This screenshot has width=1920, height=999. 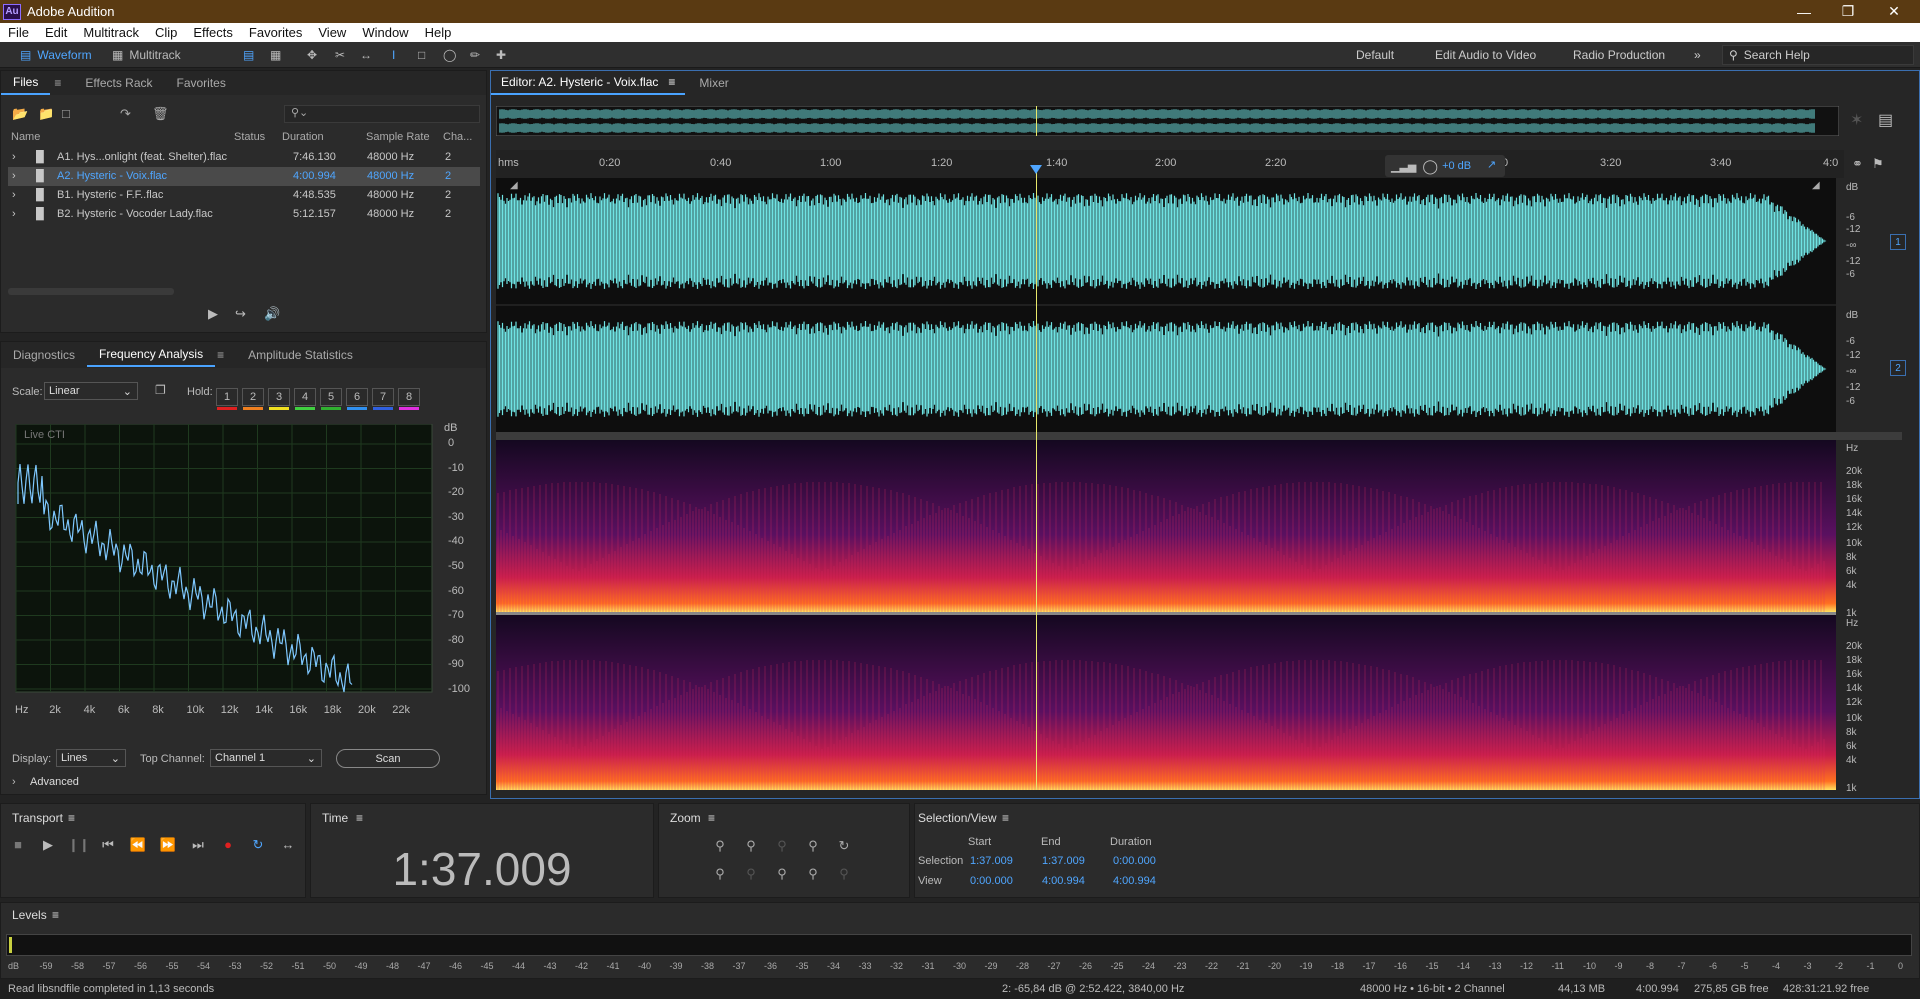 What do you see at coordinates (1199, 436) in the screenshot?
I see `view-splitter` at bounding box center [1199, 436].